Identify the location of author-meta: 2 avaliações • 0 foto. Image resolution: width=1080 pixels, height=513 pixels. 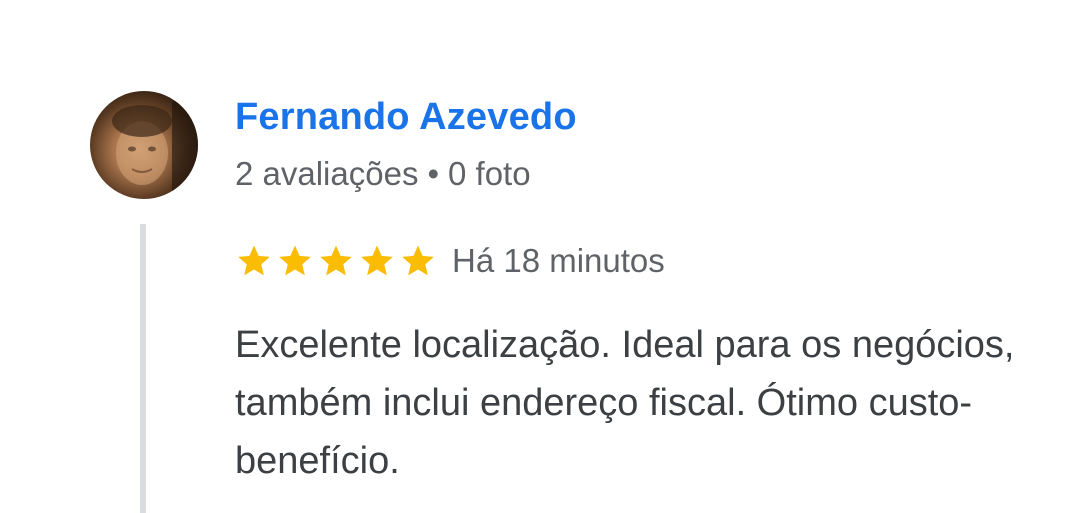
(383, 174).